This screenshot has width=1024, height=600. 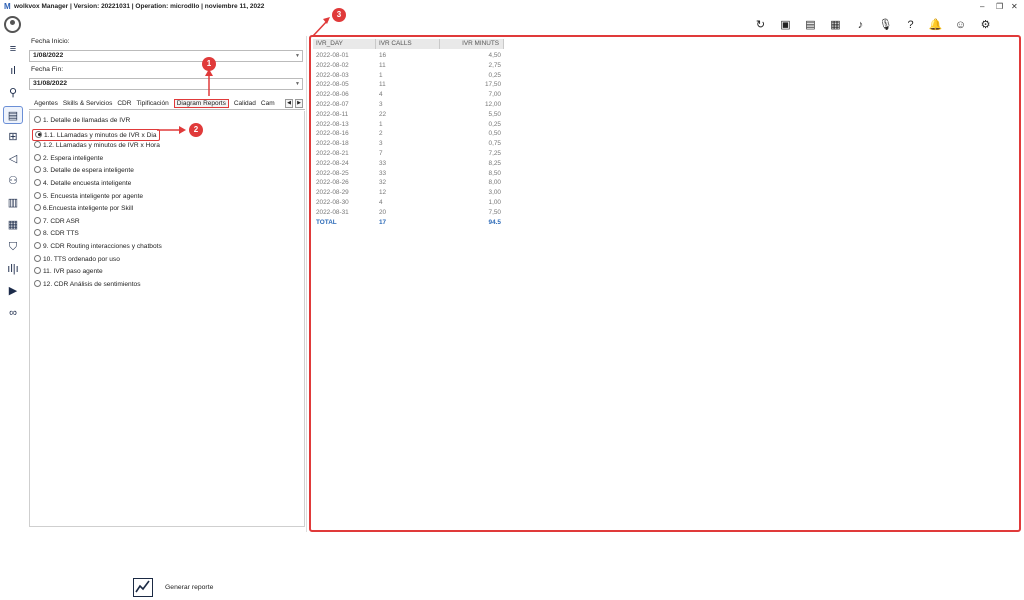 What do you see at coordinates (82, 120) in the screenshot?
I see `report-option: 1. Detalle de llamadas de IVR` at bounding box center [82, 120].